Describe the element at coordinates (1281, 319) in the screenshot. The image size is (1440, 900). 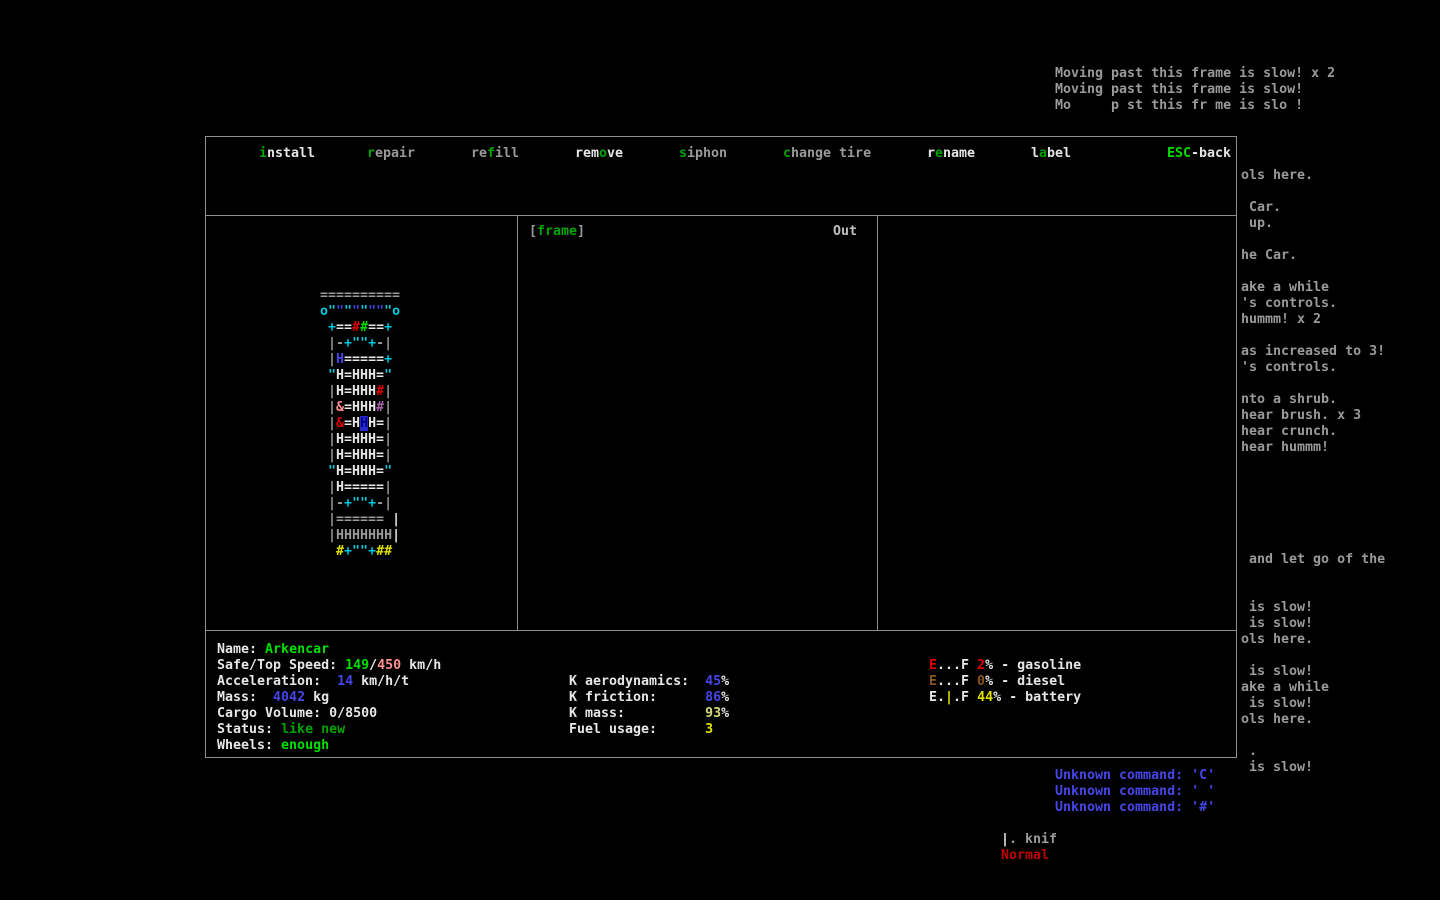
I see `message-line: hummm! x 2` at that location.